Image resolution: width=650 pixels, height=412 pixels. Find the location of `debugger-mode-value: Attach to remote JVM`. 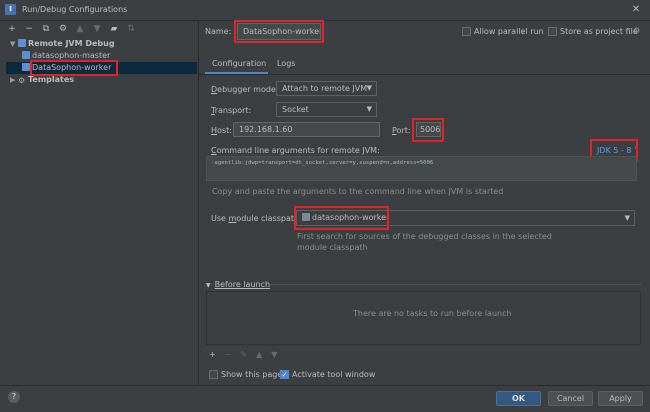

debugger-mode-value: Attach to remote JVM is located at coordinates (325, 88).